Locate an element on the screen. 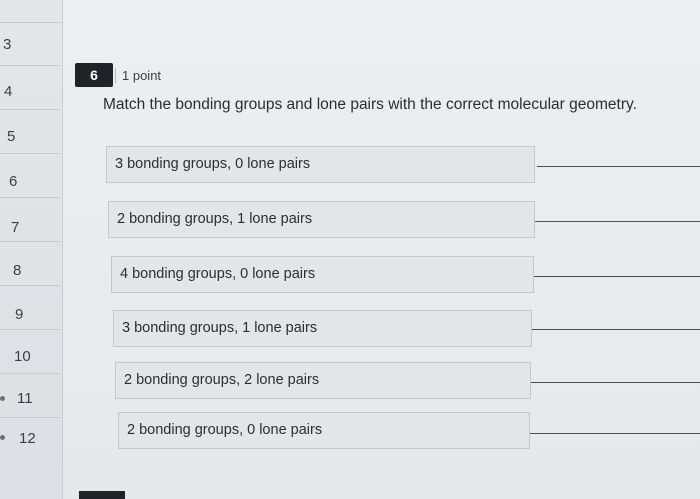  nav-item-number: 5 is located at coordinates (11, 136).